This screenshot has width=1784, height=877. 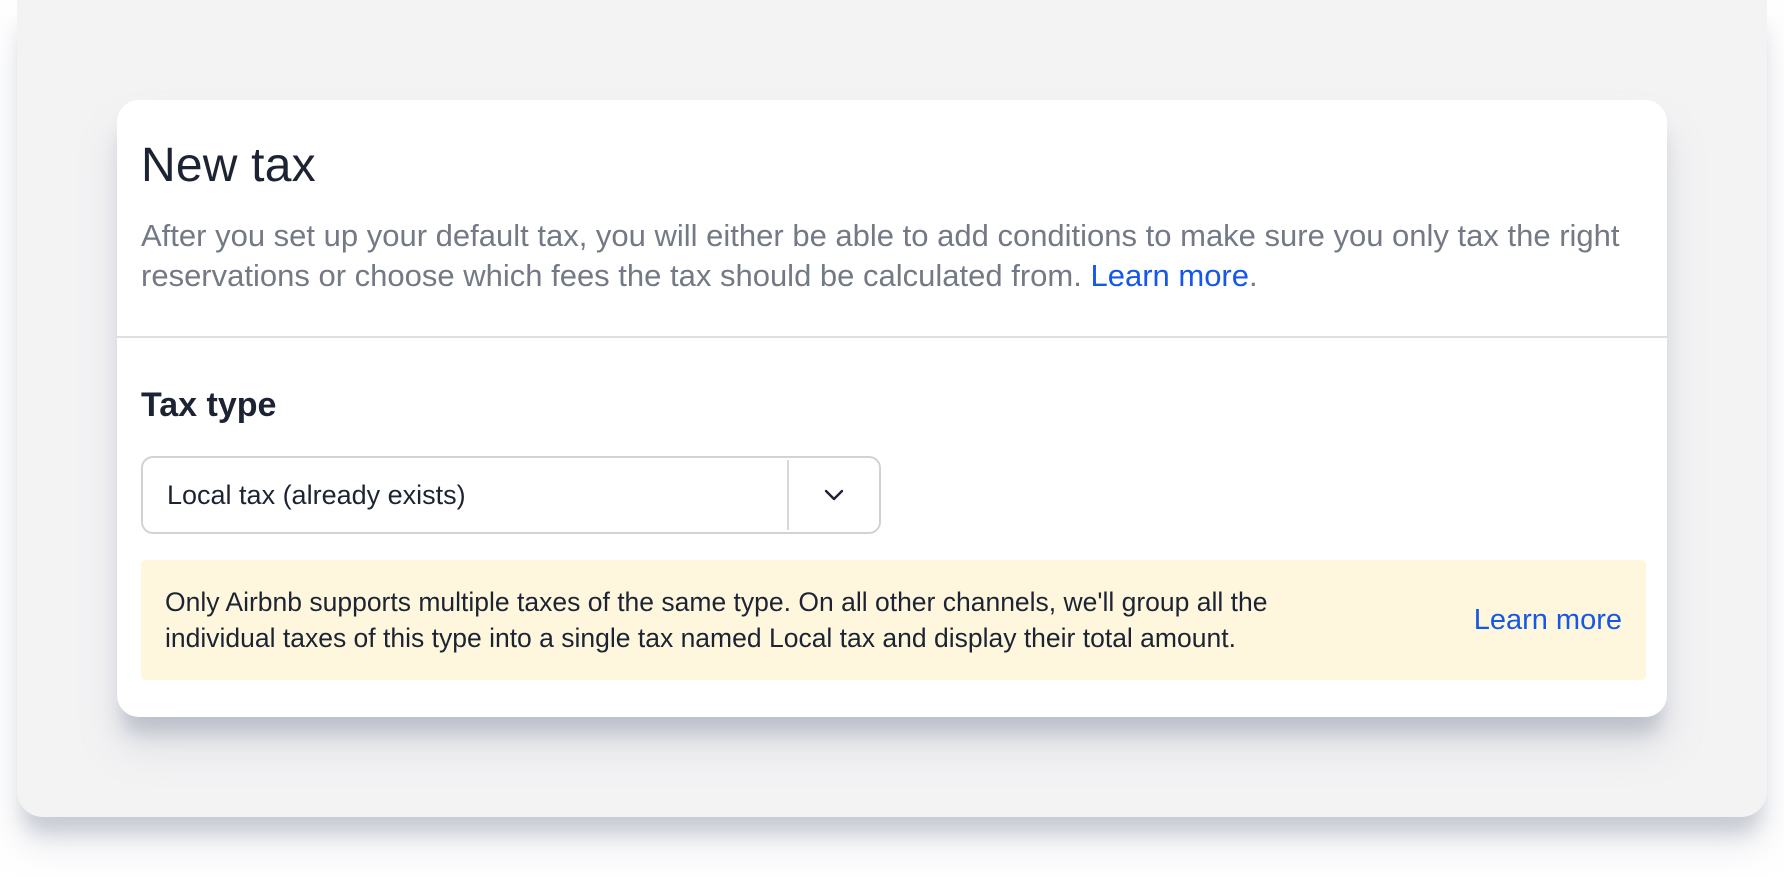 What do you see at coordinates (511, 495) in the screenshot?
I see `tax-type-select: Local tax (already exists)` at bounding box center [511, 495].